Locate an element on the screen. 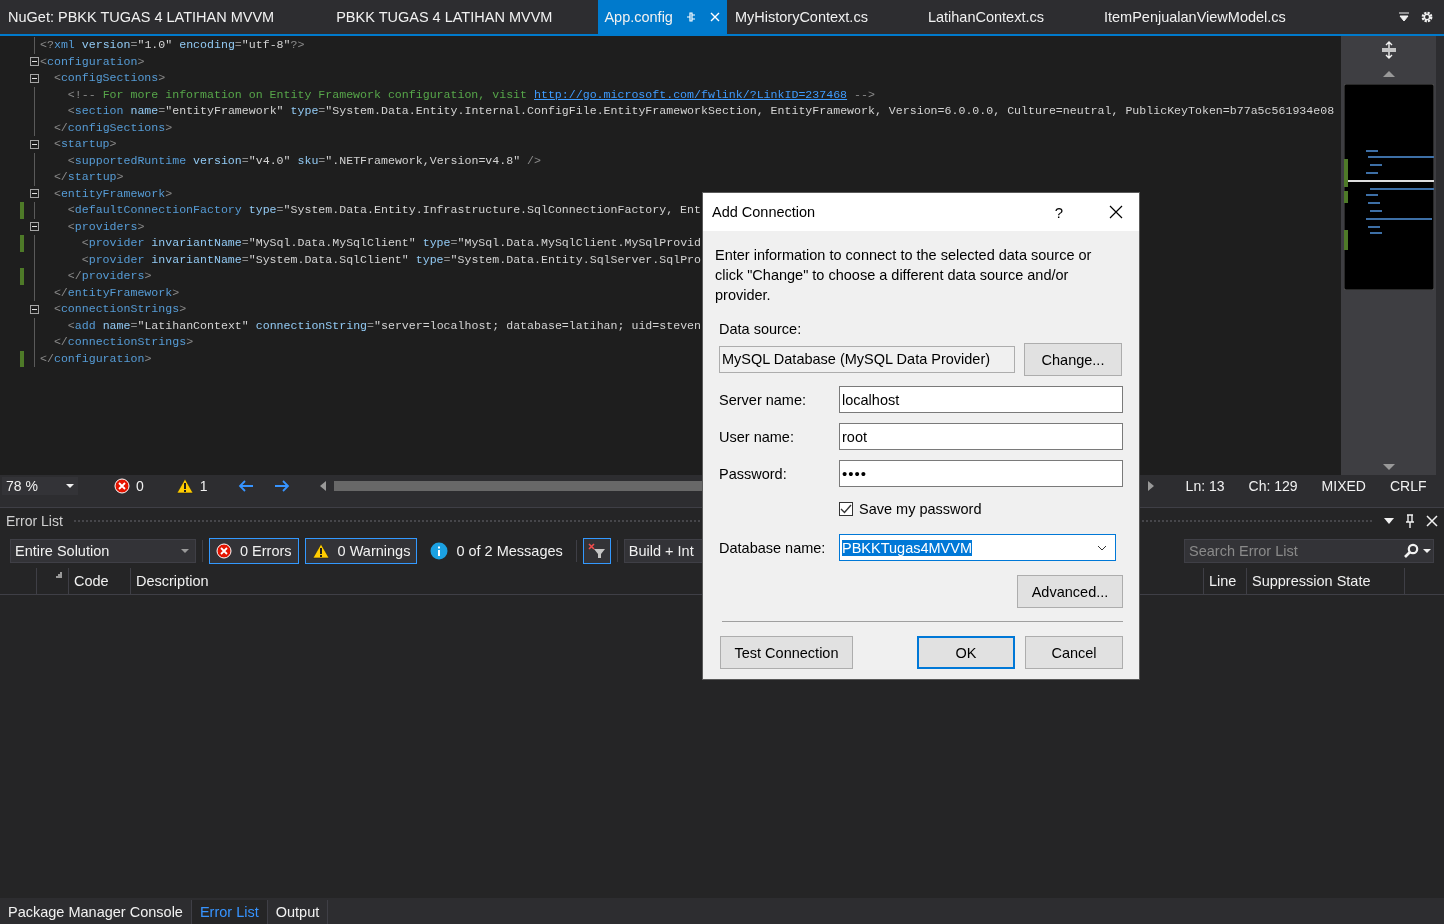  data-source-field: MySQL Database (MySQL Data Provider) is located at coordinates (867, 359).